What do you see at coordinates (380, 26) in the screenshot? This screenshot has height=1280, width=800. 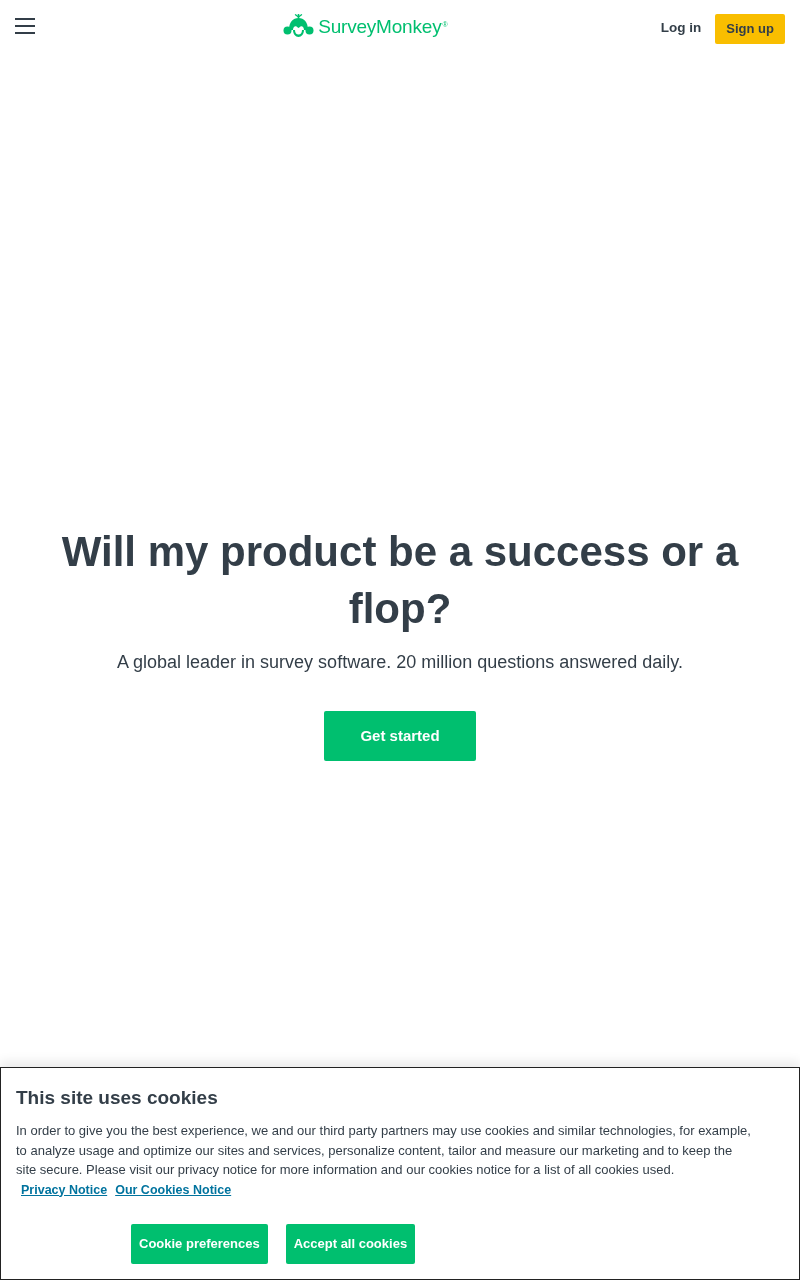 I see `logo-wordmark: SurveyMonkey` at bounding box center [380, 26].